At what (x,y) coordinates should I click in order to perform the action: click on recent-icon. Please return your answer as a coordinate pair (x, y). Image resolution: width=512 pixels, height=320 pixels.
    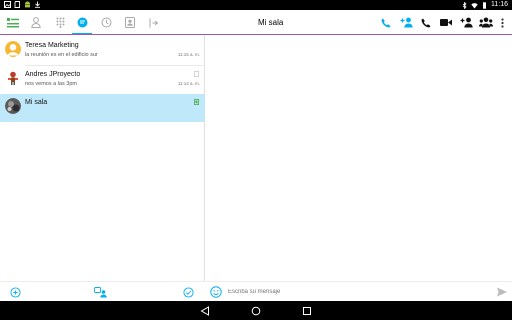
    Looking at the image, I should click on (13, 22).